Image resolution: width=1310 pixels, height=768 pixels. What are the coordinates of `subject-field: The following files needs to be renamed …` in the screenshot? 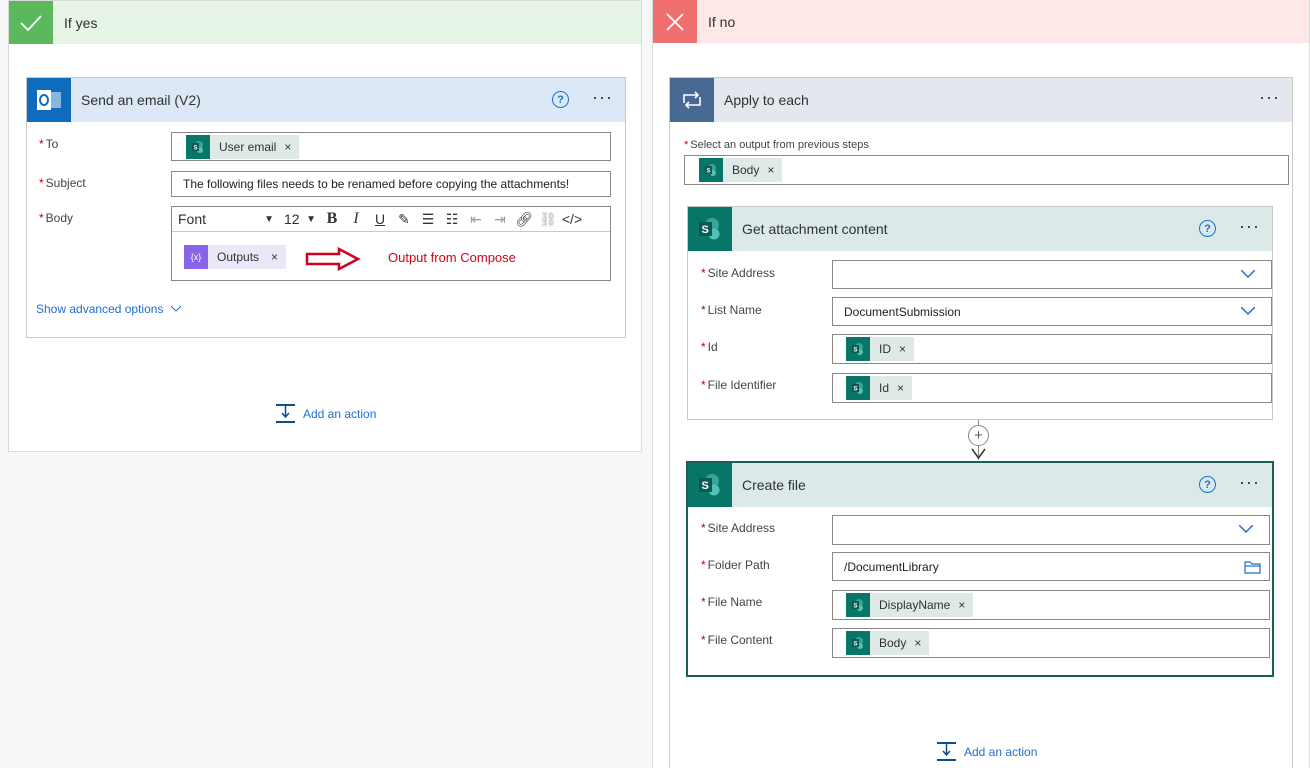 It's located at (391, 184).